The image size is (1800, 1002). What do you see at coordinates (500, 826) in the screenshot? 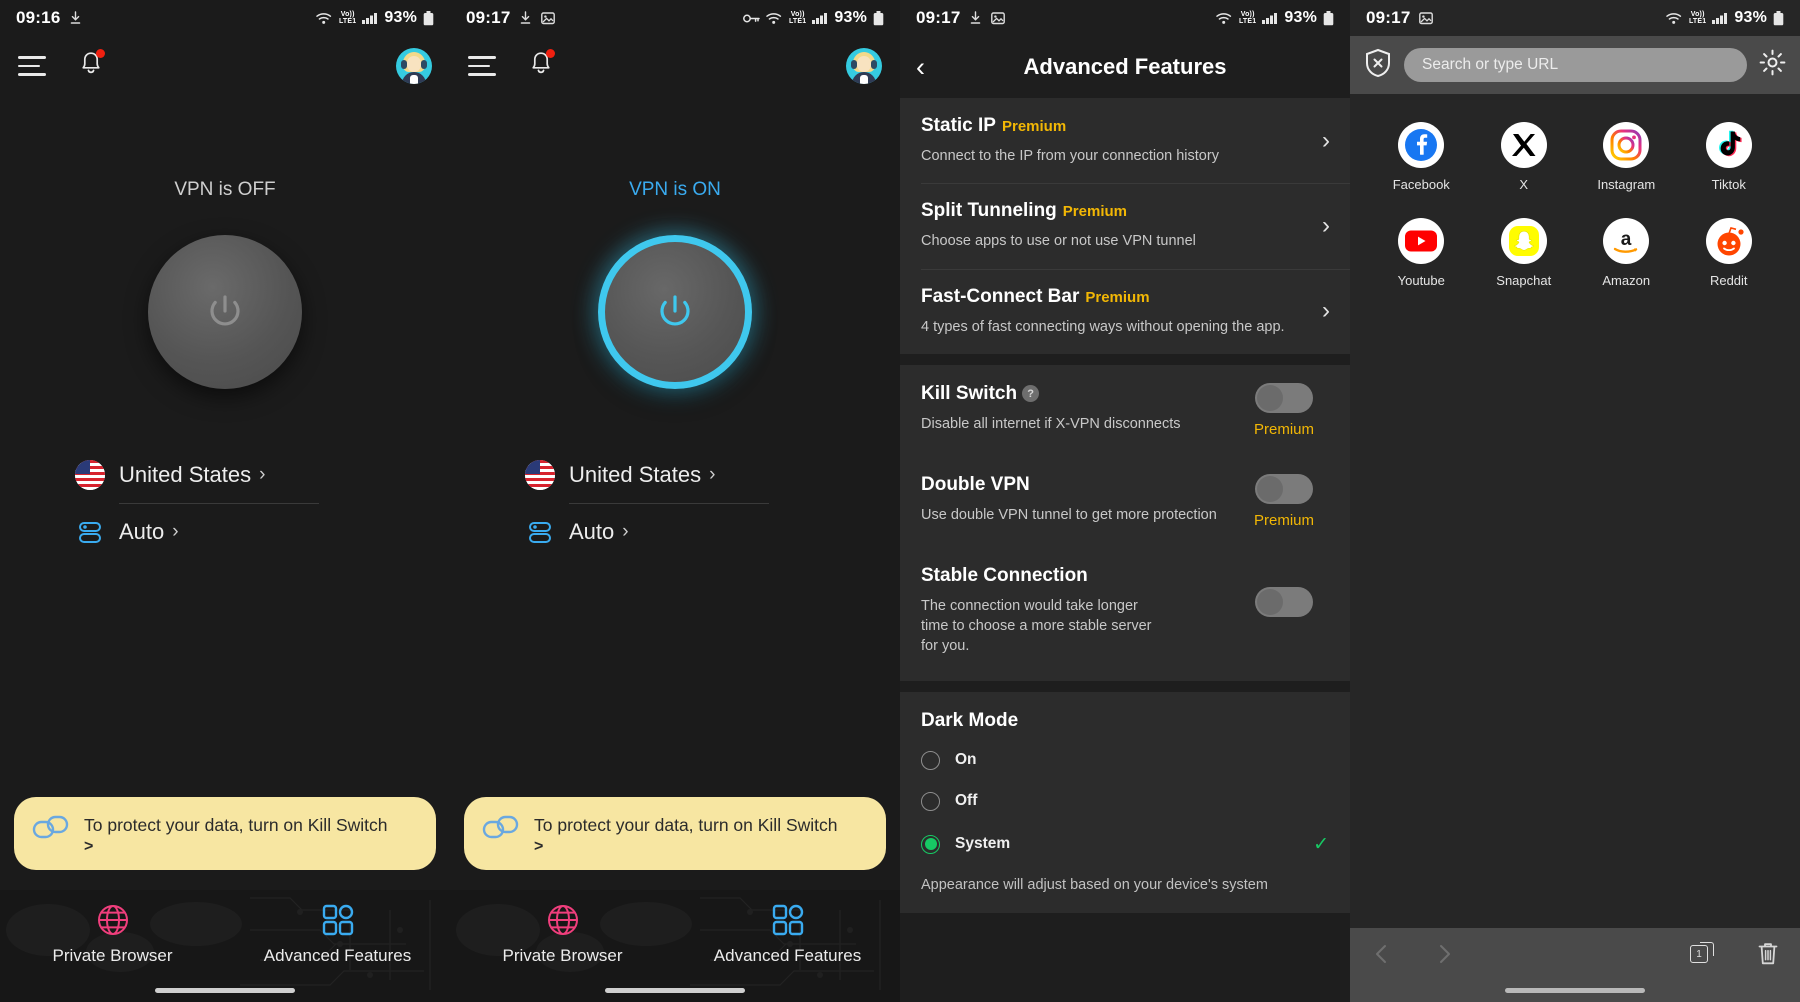
I see `link-icon` at bounding box center [500, 826].